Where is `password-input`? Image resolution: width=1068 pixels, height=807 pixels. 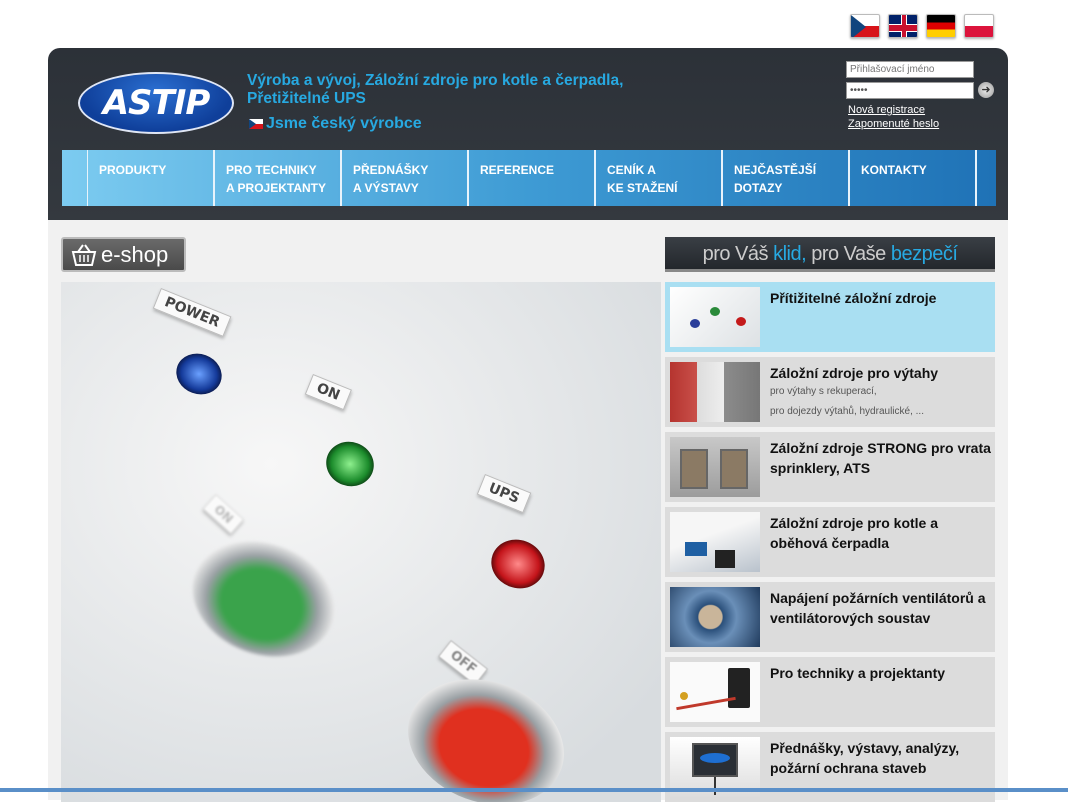
password-input is located at coordinates (910, 90).